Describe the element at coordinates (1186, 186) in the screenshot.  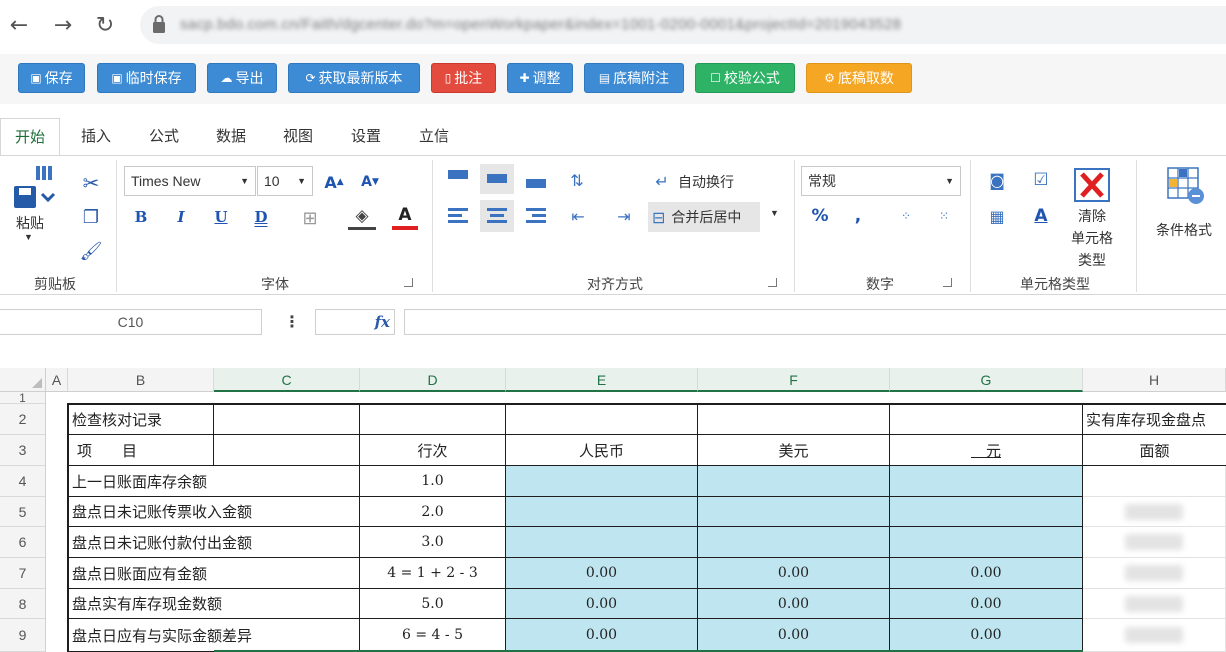
I see `conditional-format-icon` at that location.